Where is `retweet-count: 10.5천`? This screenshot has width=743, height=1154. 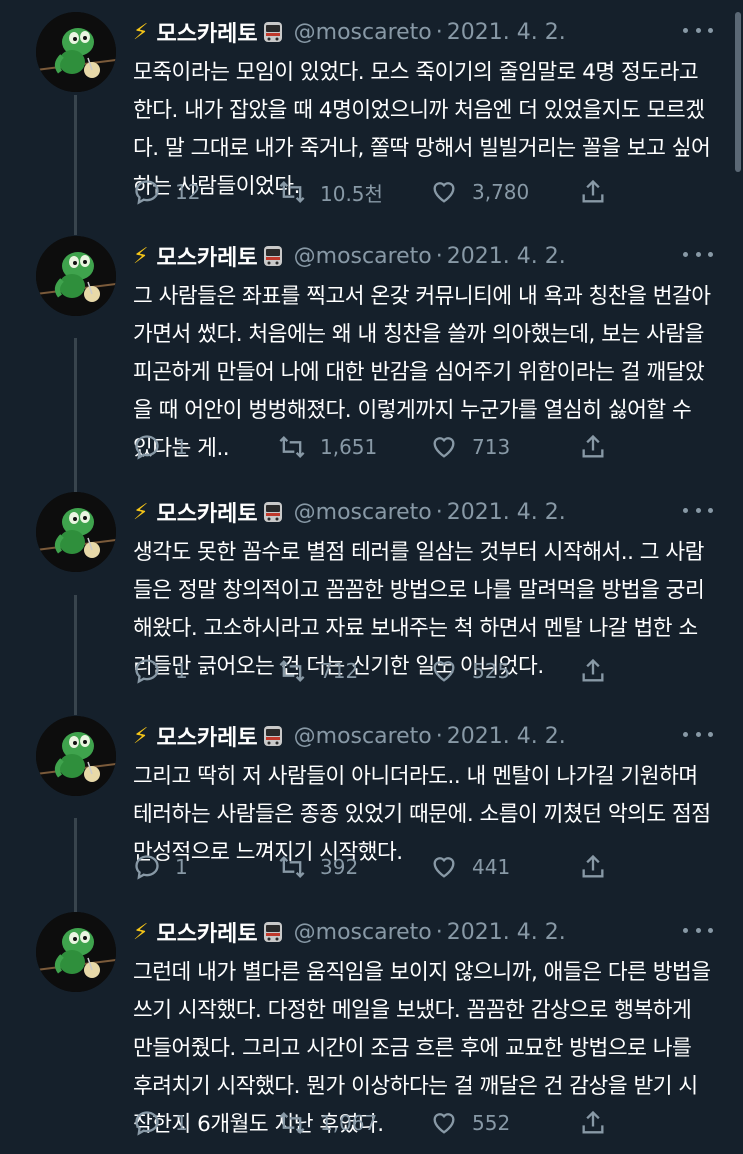 retweet-count: 10.5천 is located at coordinates (351, 193).